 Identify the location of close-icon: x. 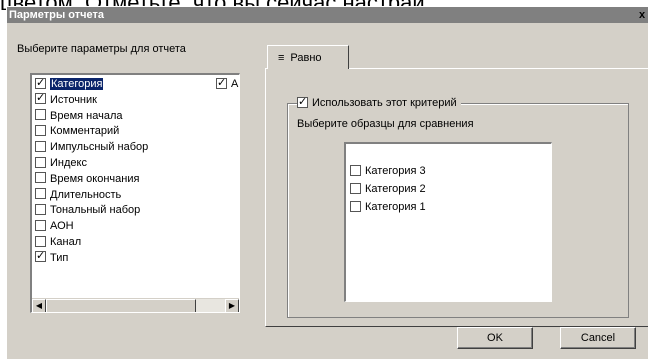
(642, 15).